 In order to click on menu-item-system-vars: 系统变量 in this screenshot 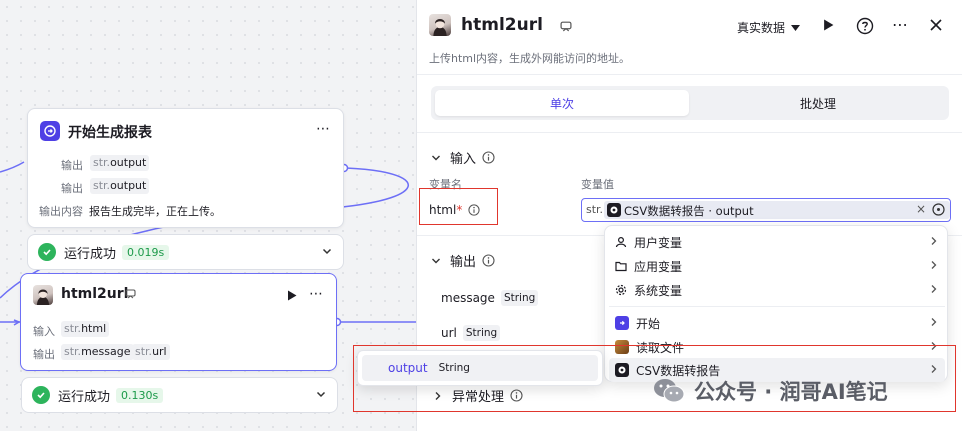, I will do `click(777, 290)`.